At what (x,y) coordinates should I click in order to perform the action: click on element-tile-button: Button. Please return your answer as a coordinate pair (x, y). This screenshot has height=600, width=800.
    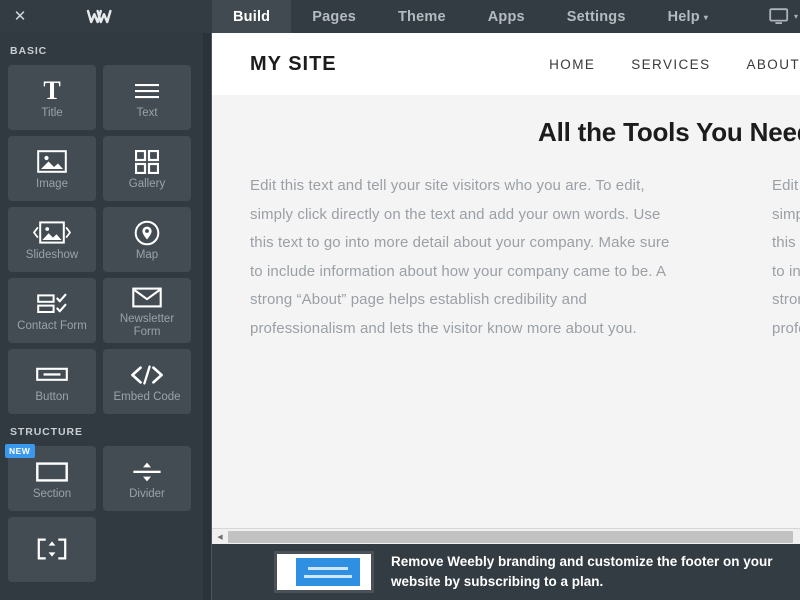
    Looking at the image, I should click on (52, 381).